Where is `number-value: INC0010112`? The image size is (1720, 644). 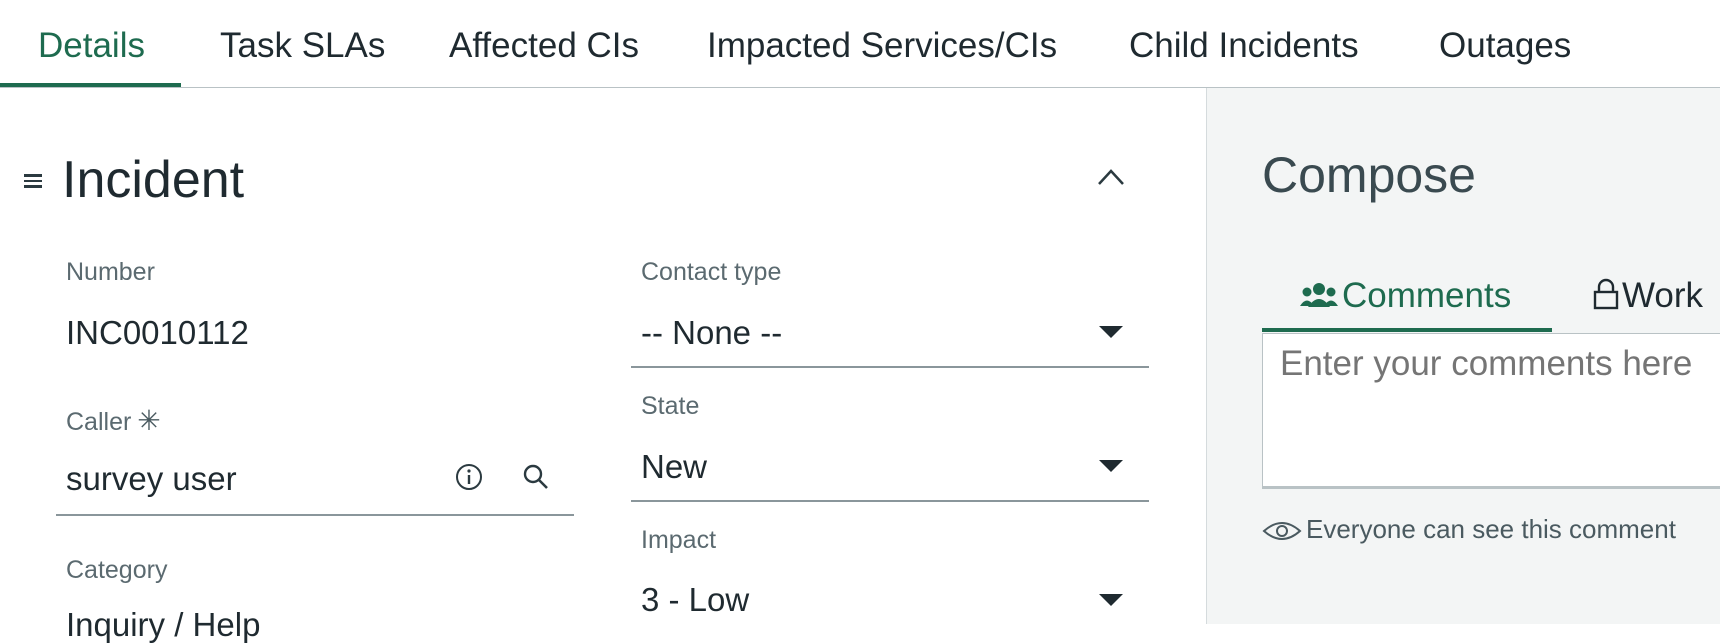
number-value: INC0010112 is located at coordinates (157, 332).